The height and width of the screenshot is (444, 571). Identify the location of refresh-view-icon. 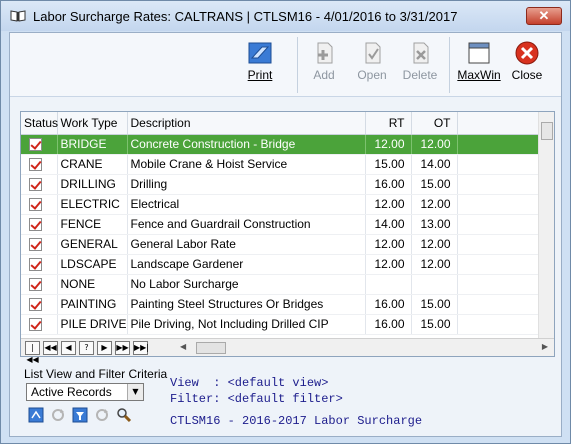
(59, 416).